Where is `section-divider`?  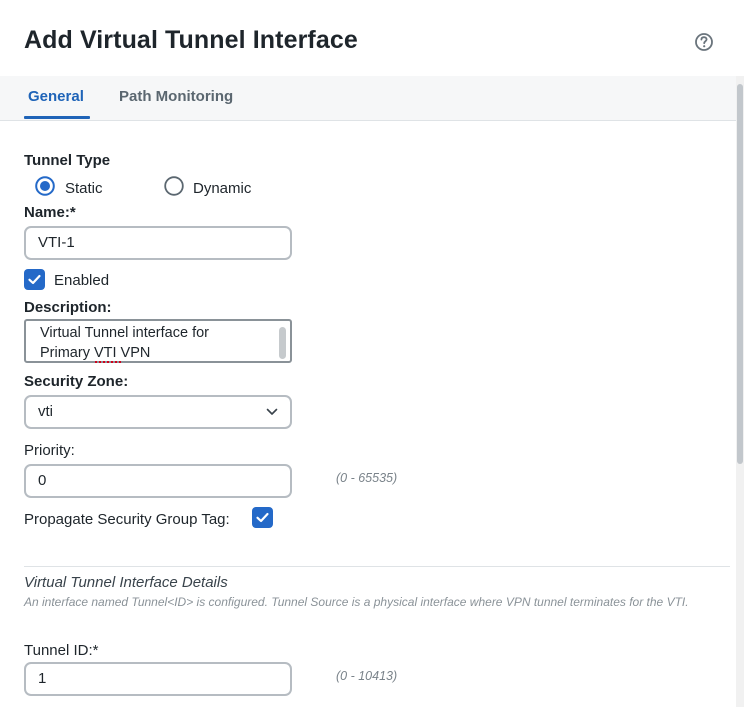
section-divider is located at coordinates (377, 566).